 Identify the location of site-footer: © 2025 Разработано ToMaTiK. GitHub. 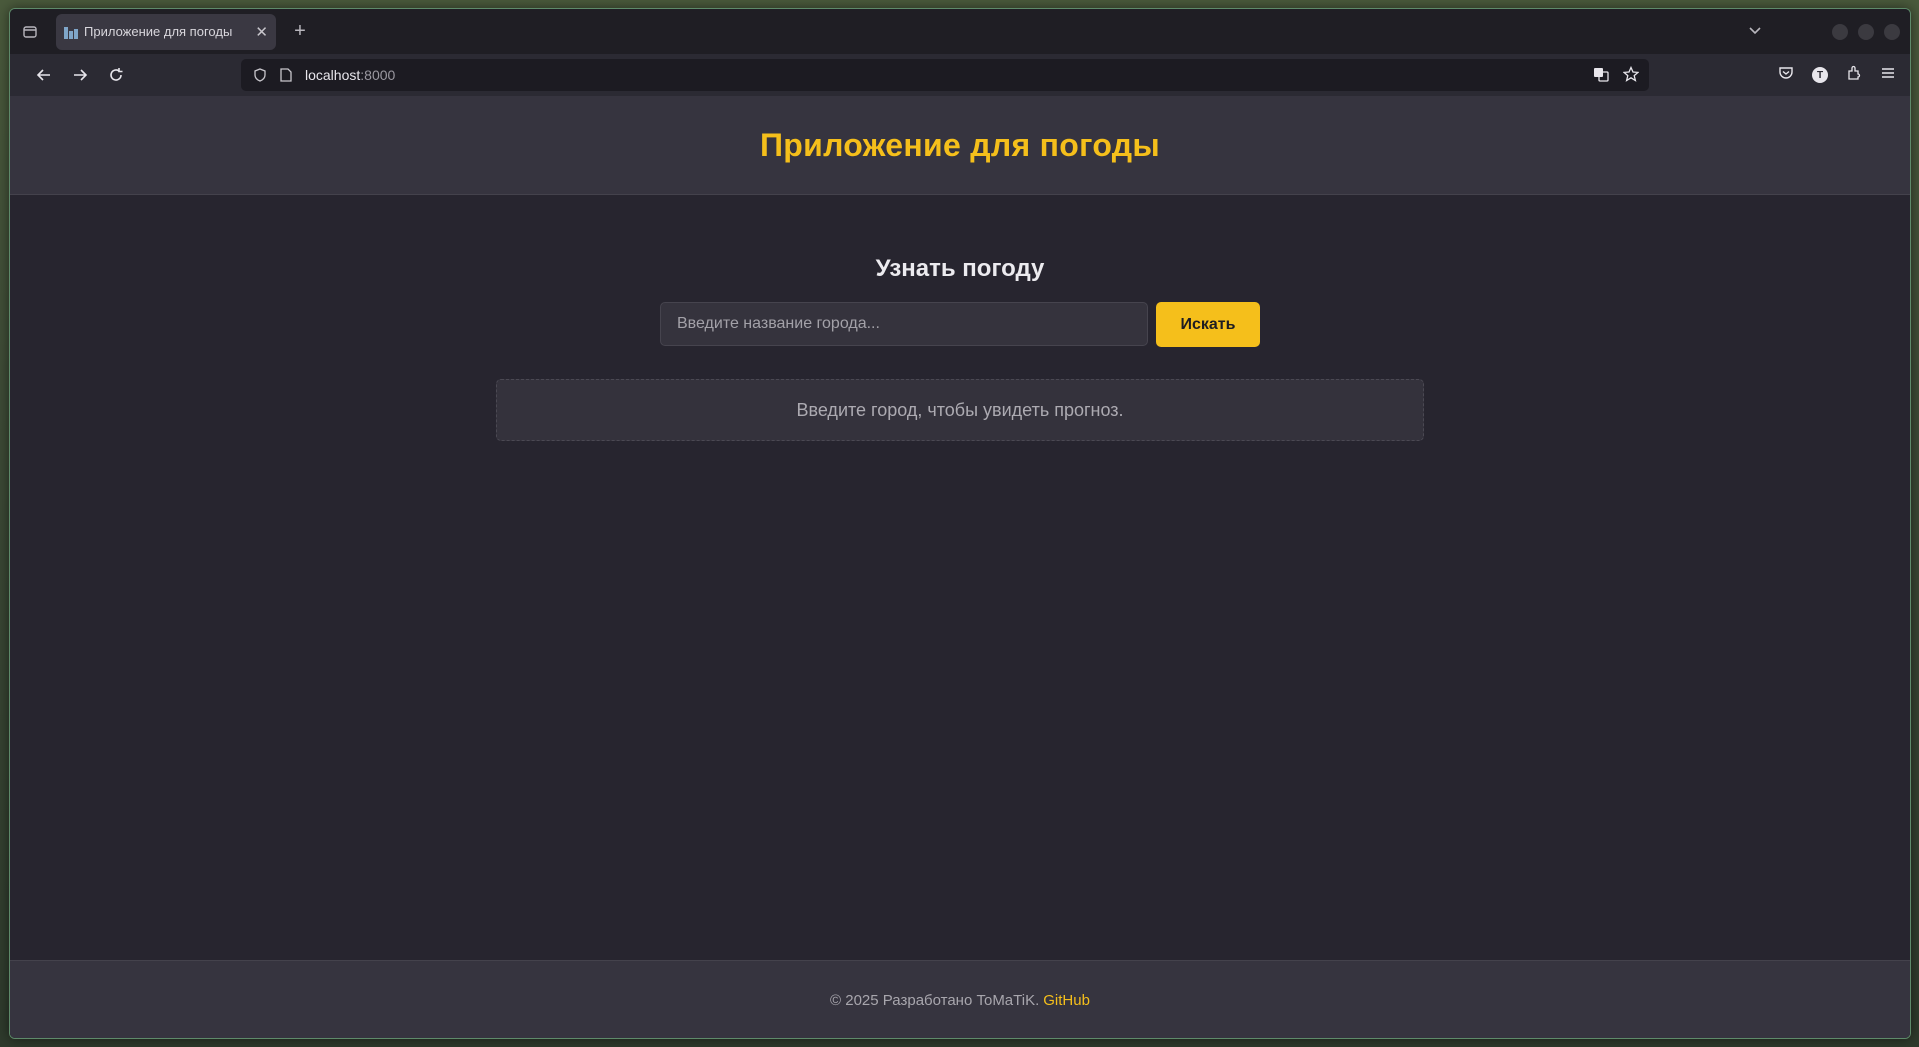
(960, 999).